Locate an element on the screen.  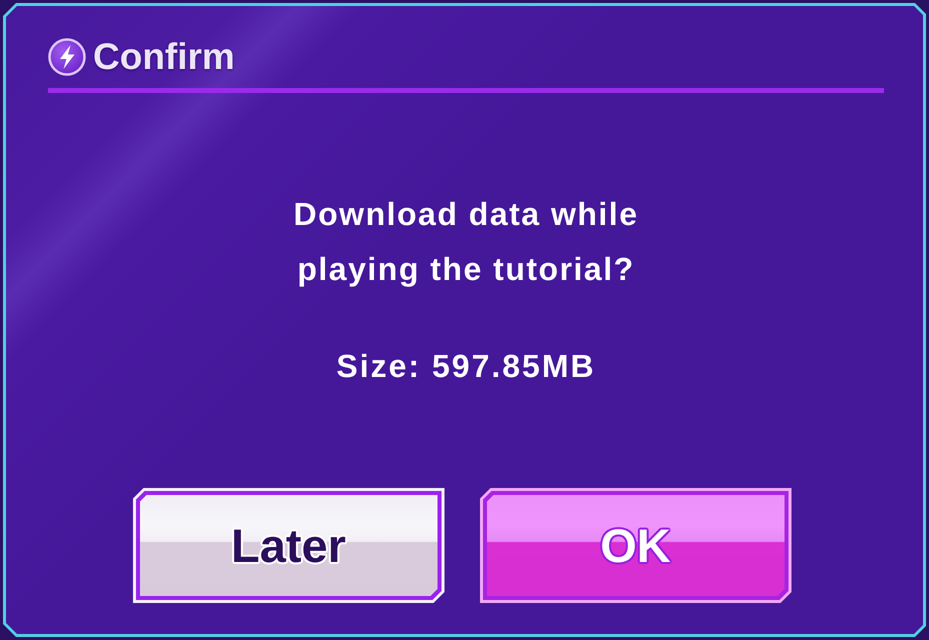
lightning-icon is located at coordinates (67, 57).